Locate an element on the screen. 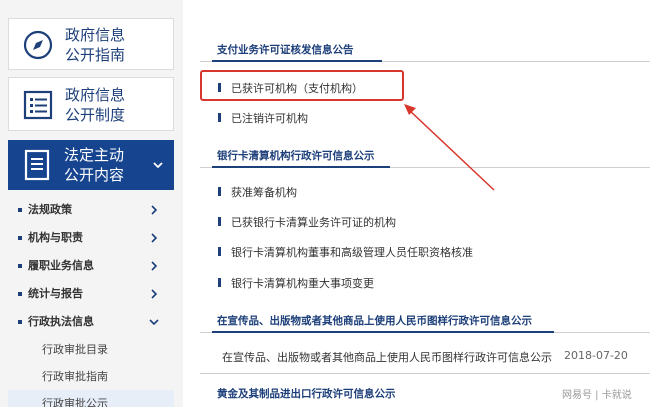 This screenshot has width=650, height=407. compass-icon is located at coordinates (38, 45).